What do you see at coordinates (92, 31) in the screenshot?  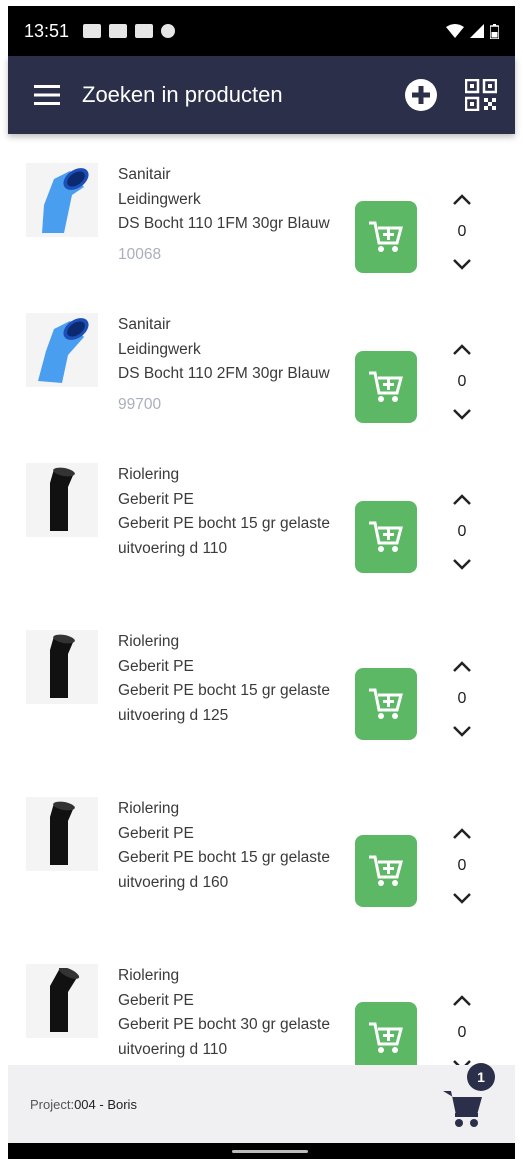 I see `teams-icon` at bounding box center [92, 31].